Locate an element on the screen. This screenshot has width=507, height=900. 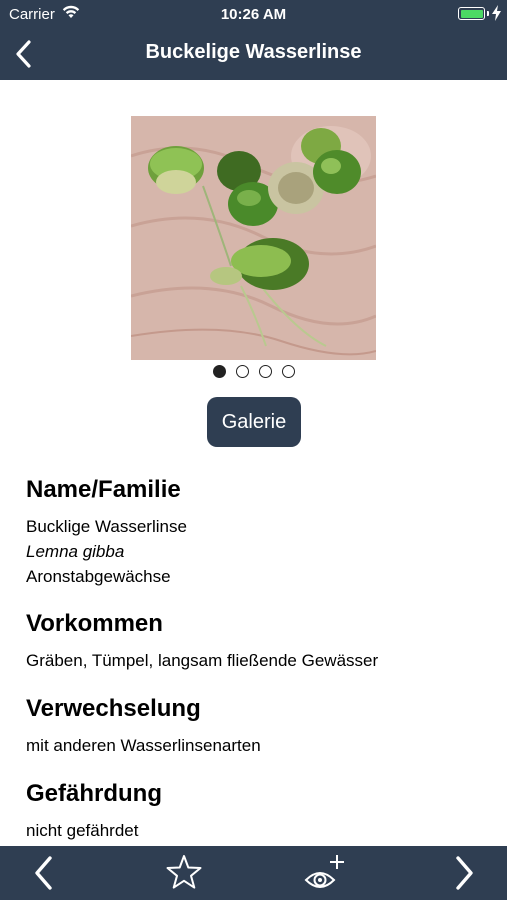
section-heading-confusion: Verwechselung is located at coordinates (113, 708).